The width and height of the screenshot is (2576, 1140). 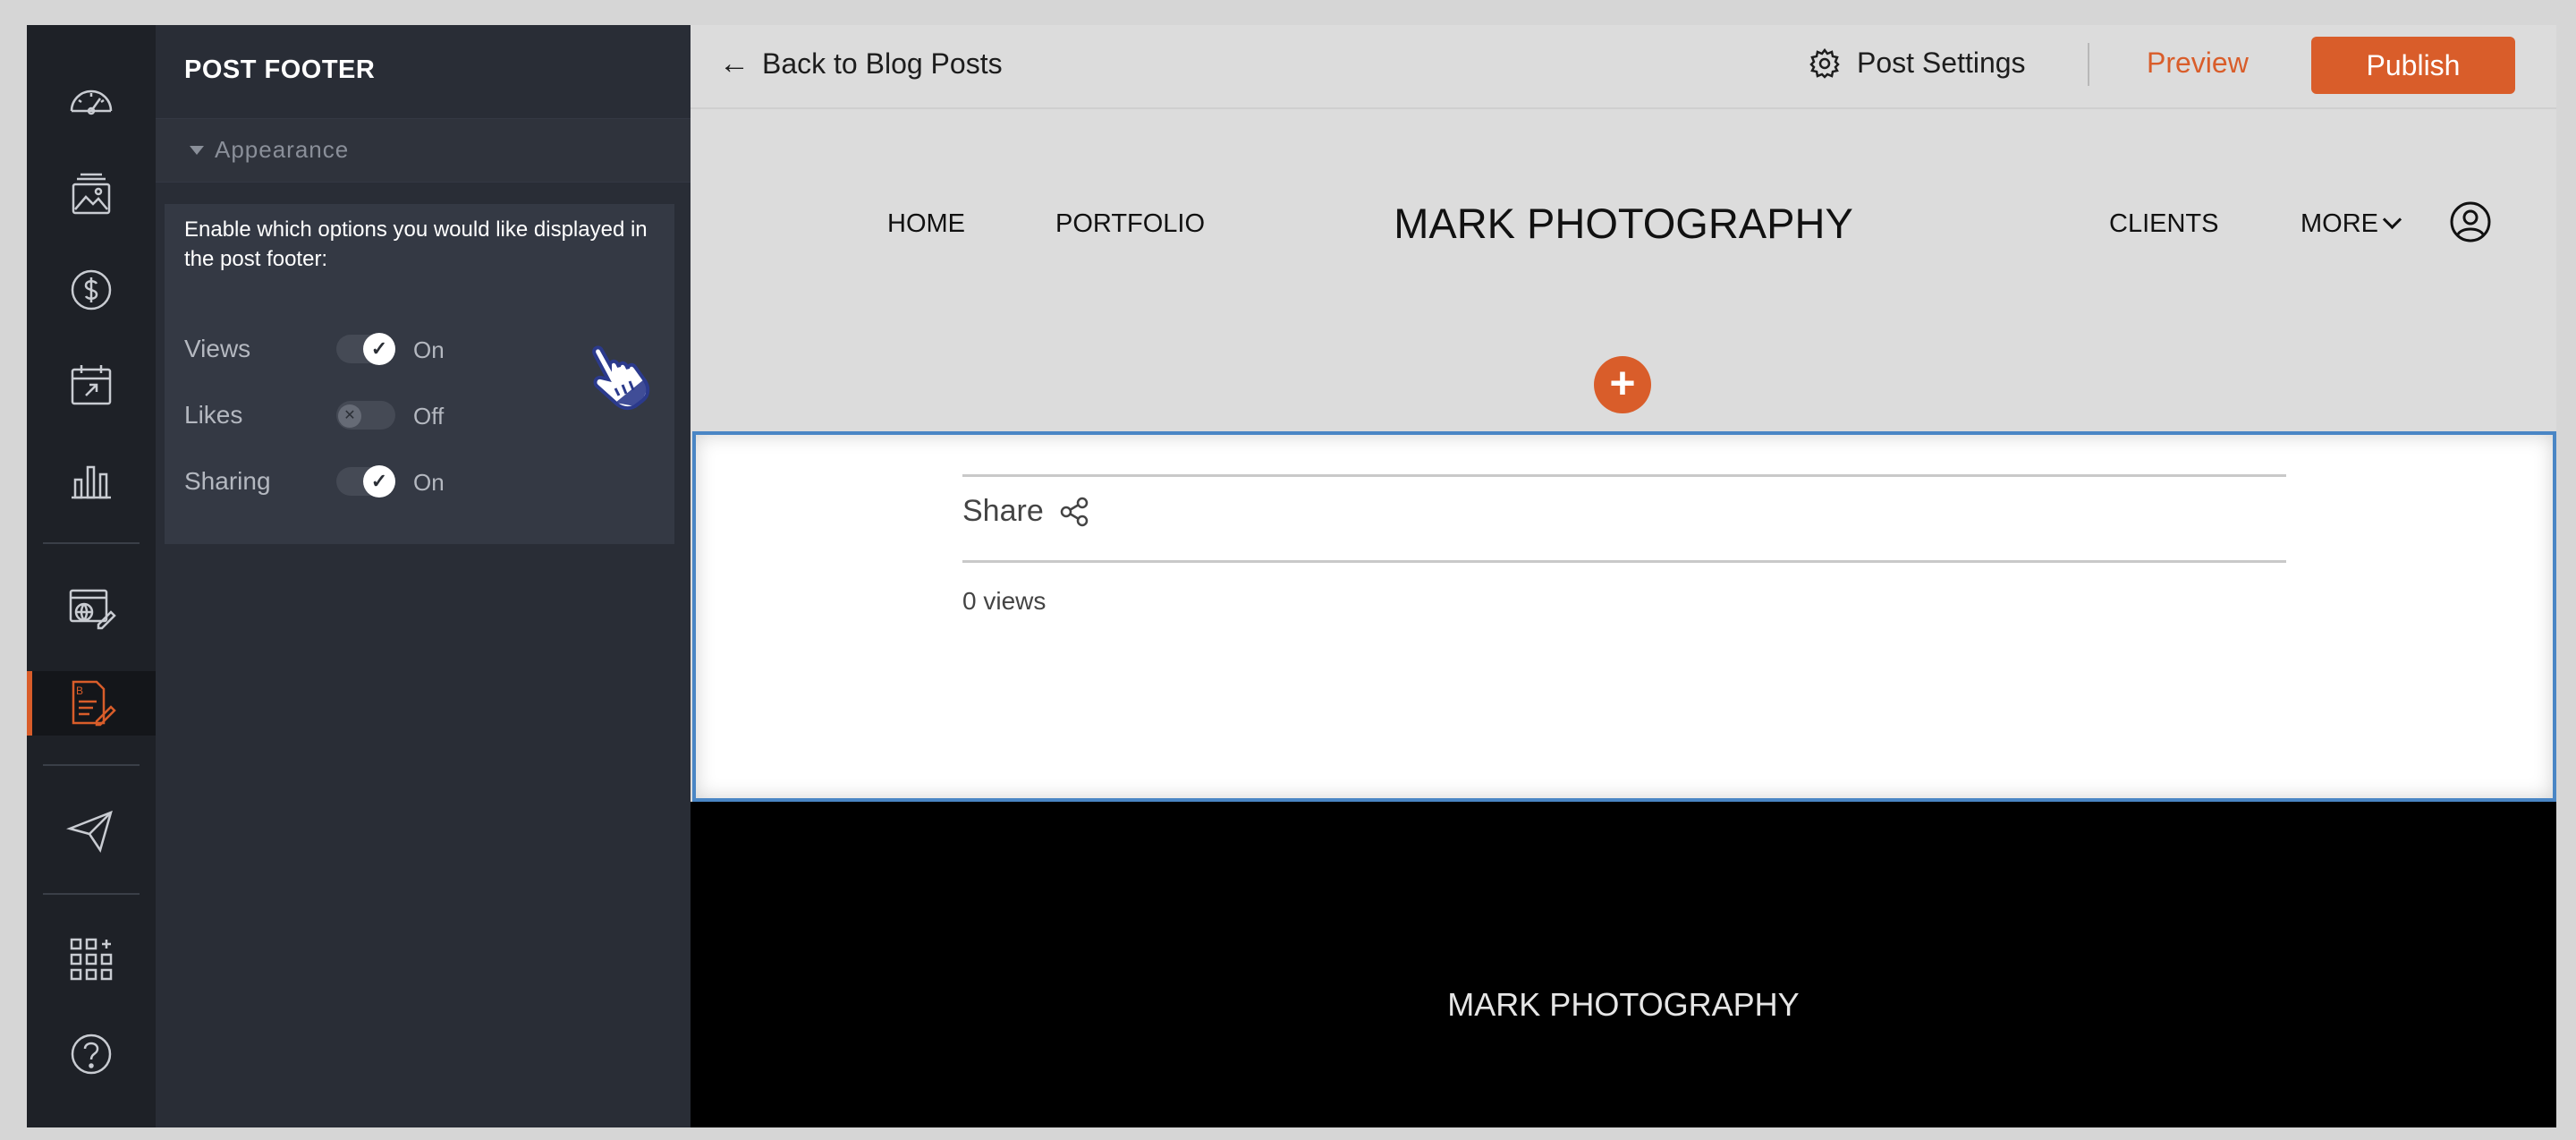 What do you see at coordinates (365, 415) in the screenshot?
I see `likes-toggle: ✕` at bounding box center [365, 415].